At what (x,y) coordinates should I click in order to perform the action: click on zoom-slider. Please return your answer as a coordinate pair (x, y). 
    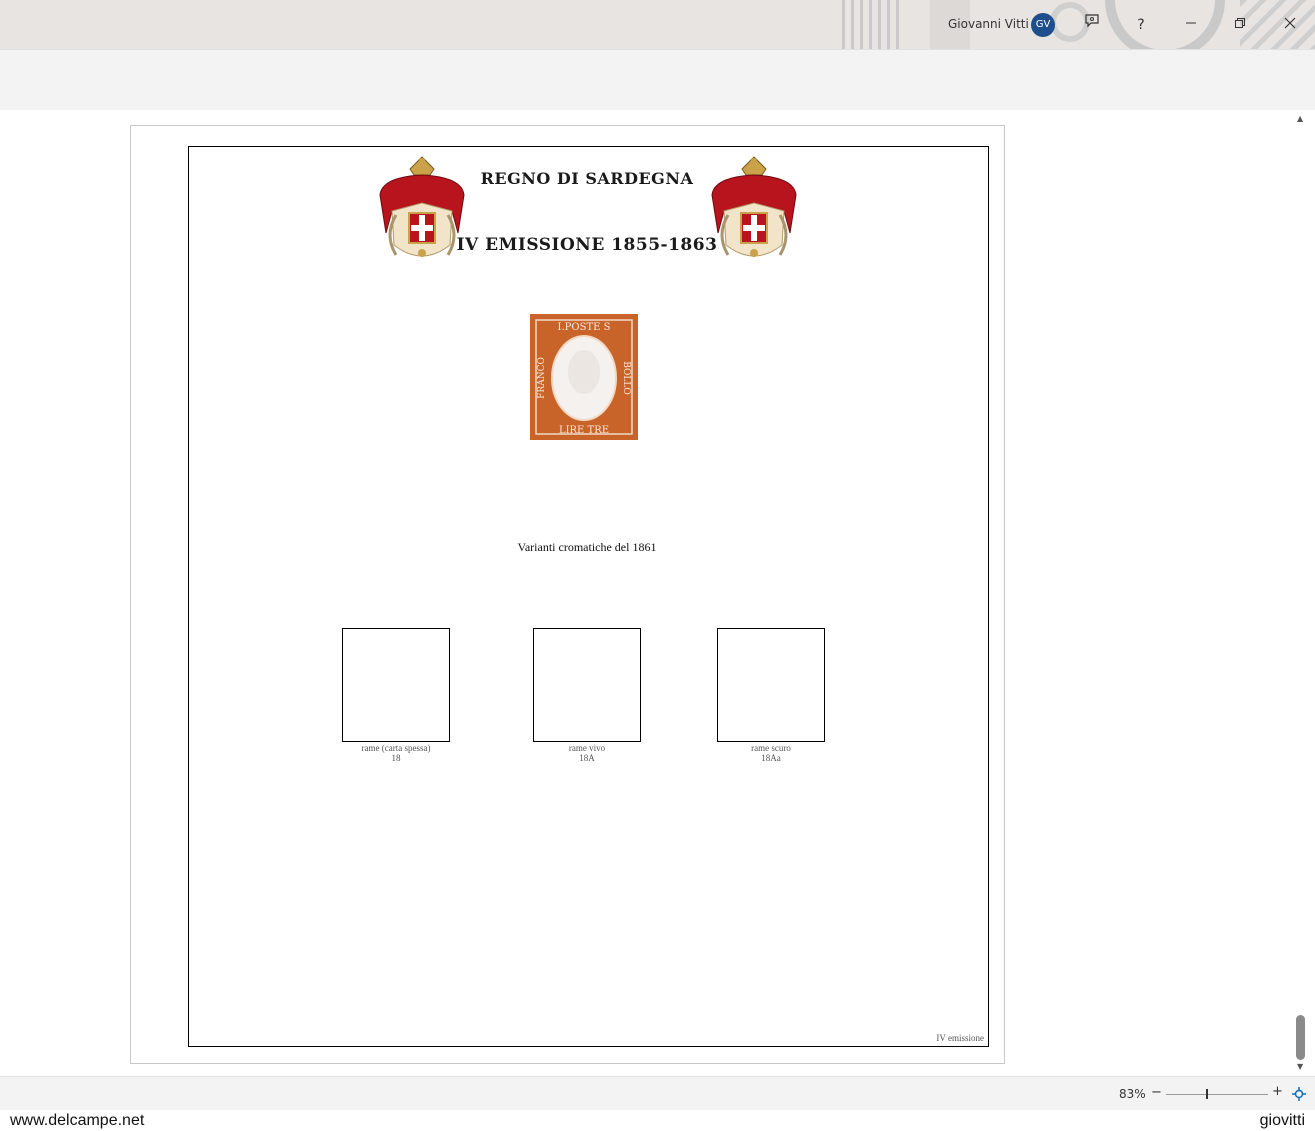
    Looking at the image, I should click on (1217, 1094).